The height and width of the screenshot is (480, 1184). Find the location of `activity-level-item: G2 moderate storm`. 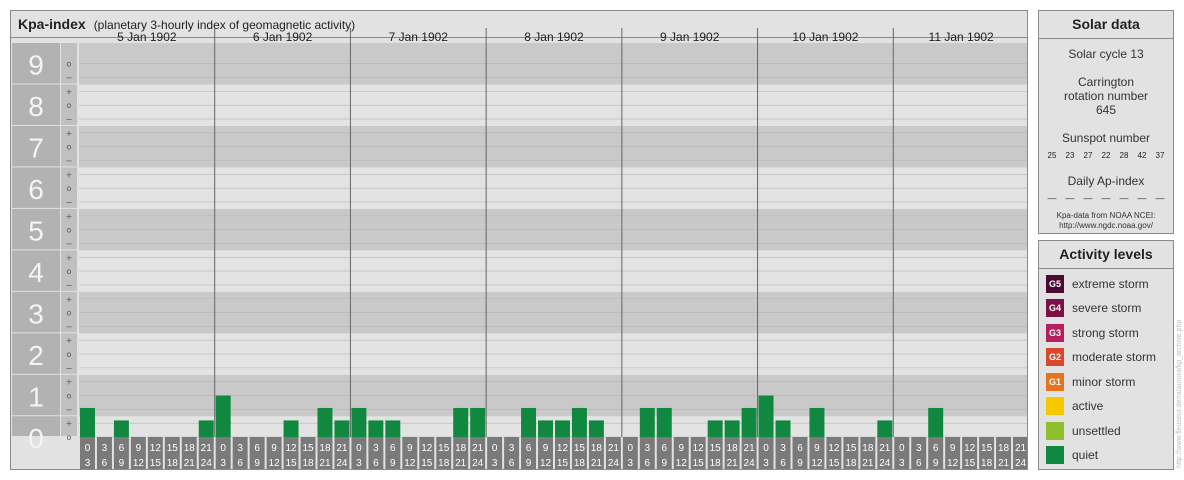

activity-level-item: G2 moderate storm is located at coordinates (1106, 357).